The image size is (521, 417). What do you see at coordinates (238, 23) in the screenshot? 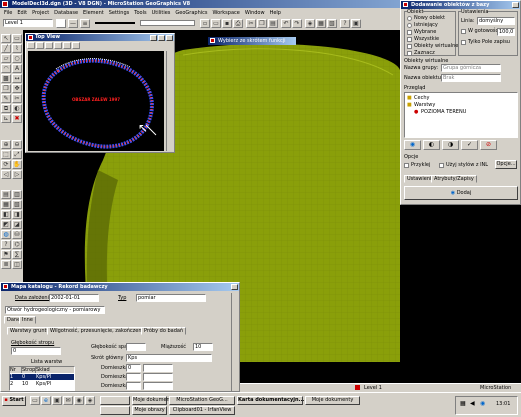
I see `print-icon: ⎙` at bounding box center [238, 23].